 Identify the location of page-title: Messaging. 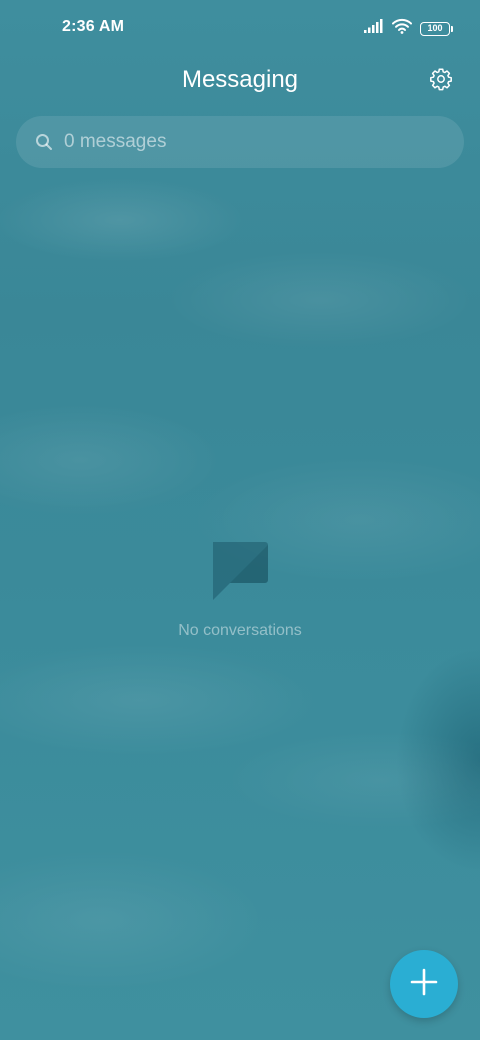
(240, 79).